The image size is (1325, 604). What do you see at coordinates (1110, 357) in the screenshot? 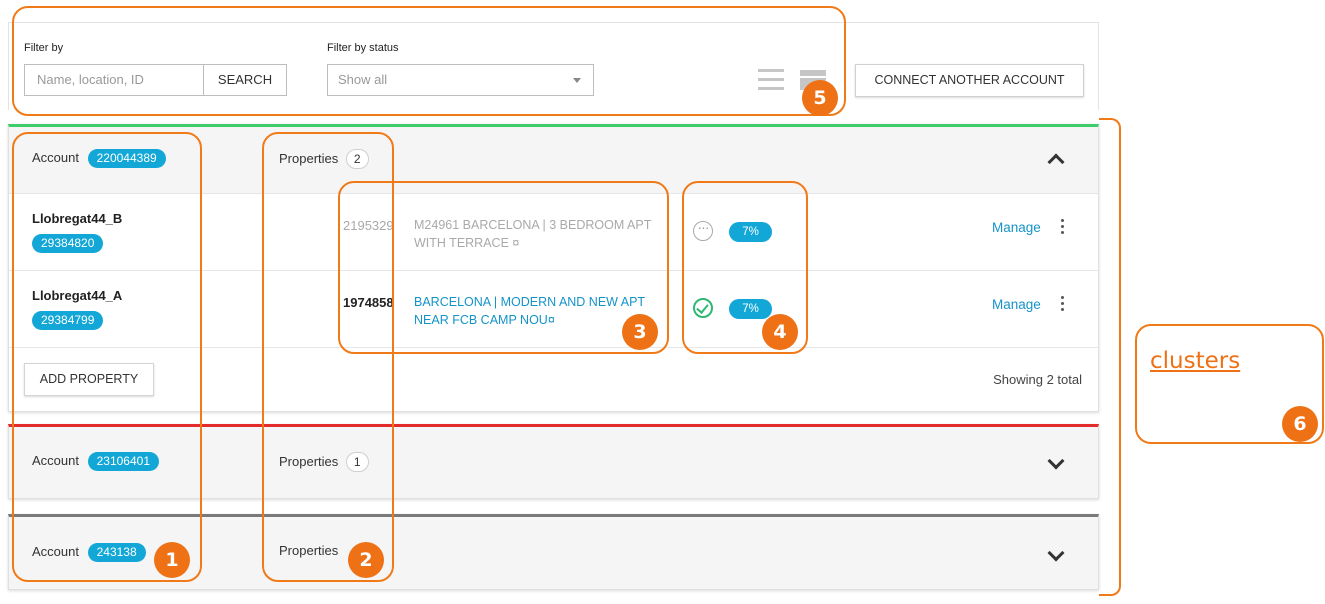
I see `annotation-bracket-clusters` at bounding box center [1110, 357].